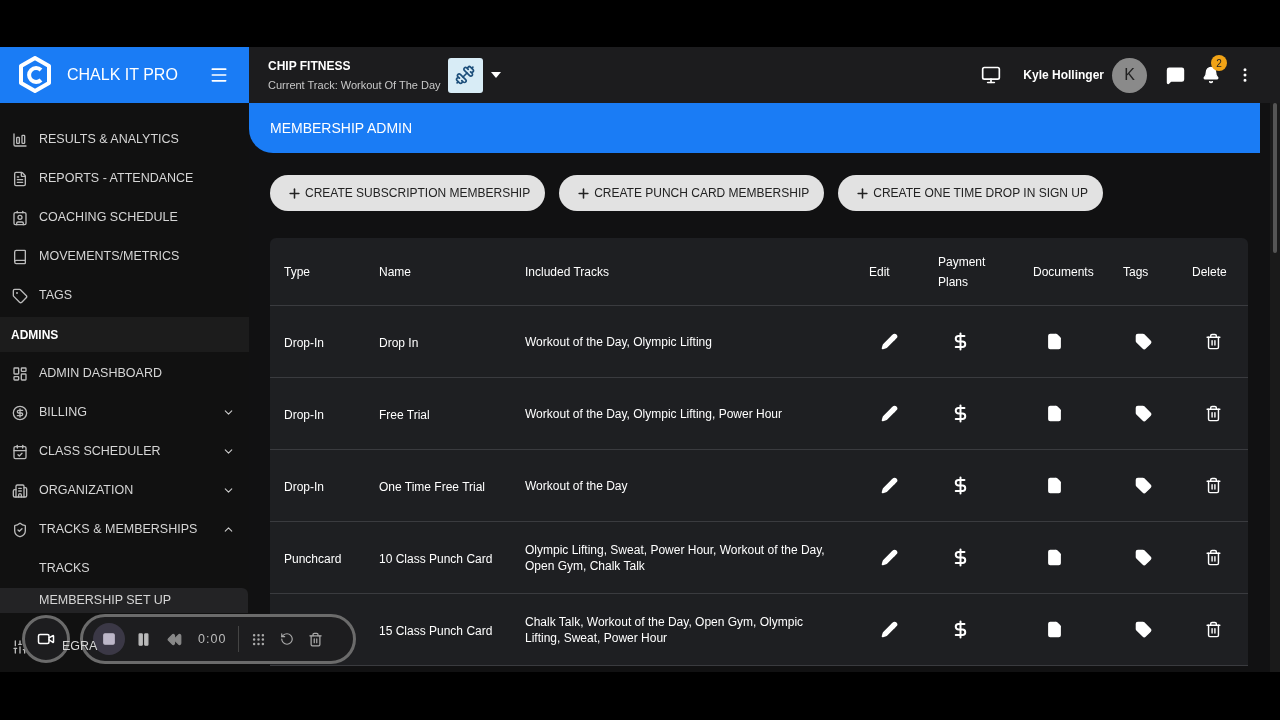 The height and width of the screenshot is (720, 1280). I want to click on user-name: Kyle Hollinger, so click(1063, 75).